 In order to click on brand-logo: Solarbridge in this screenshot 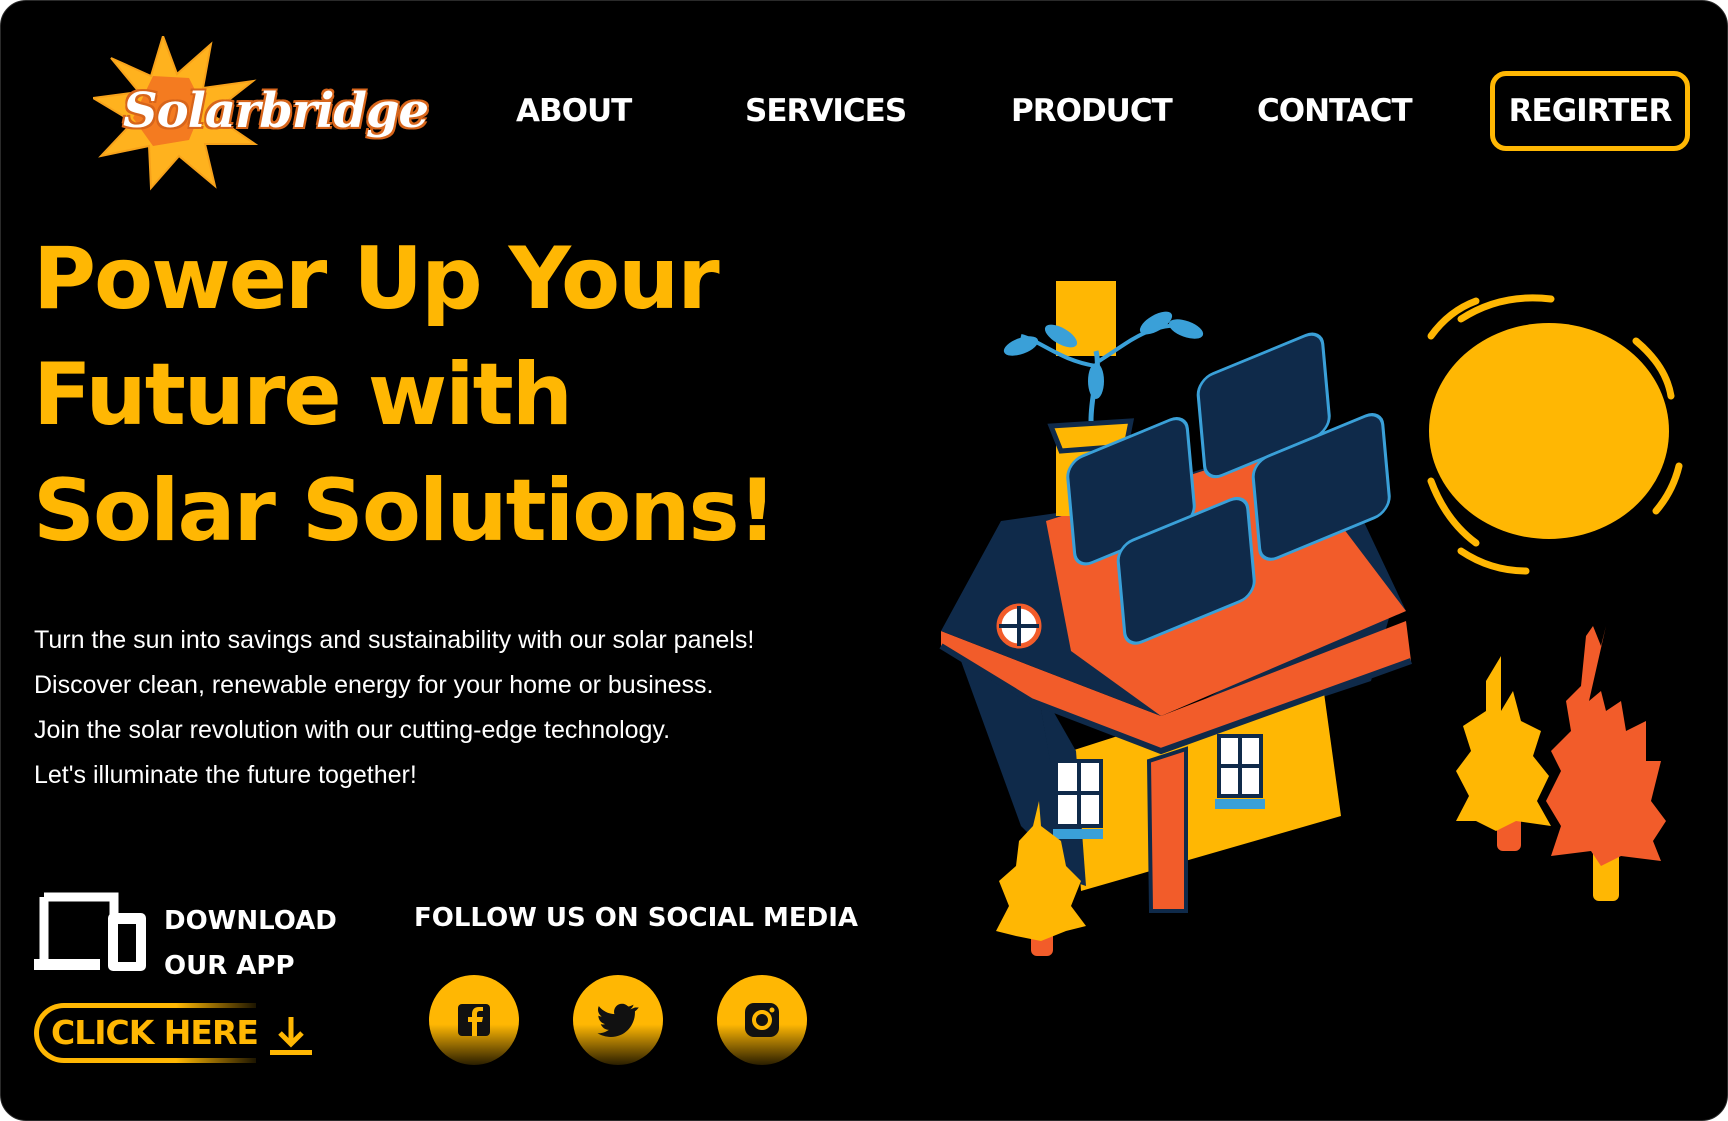, I will do `click(261, 113)`.